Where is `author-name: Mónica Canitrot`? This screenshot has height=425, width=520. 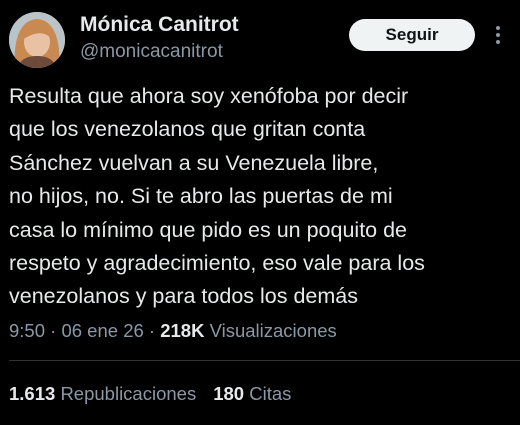 author-name: Mónica Canitrot is located at coordinates (159, 25).